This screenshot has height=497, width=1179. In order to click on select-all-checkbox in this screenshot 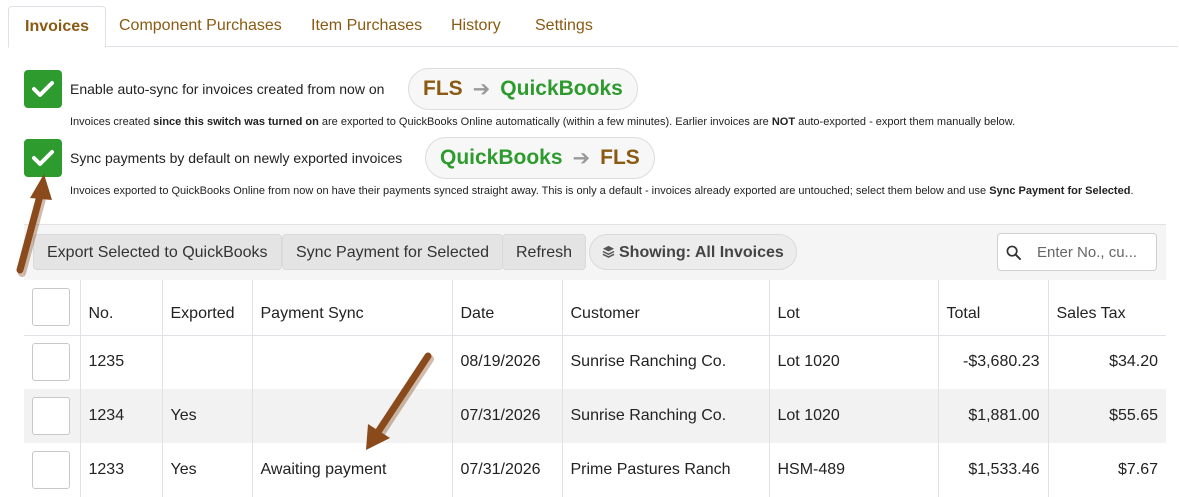, I will do `click(51, 307)`.